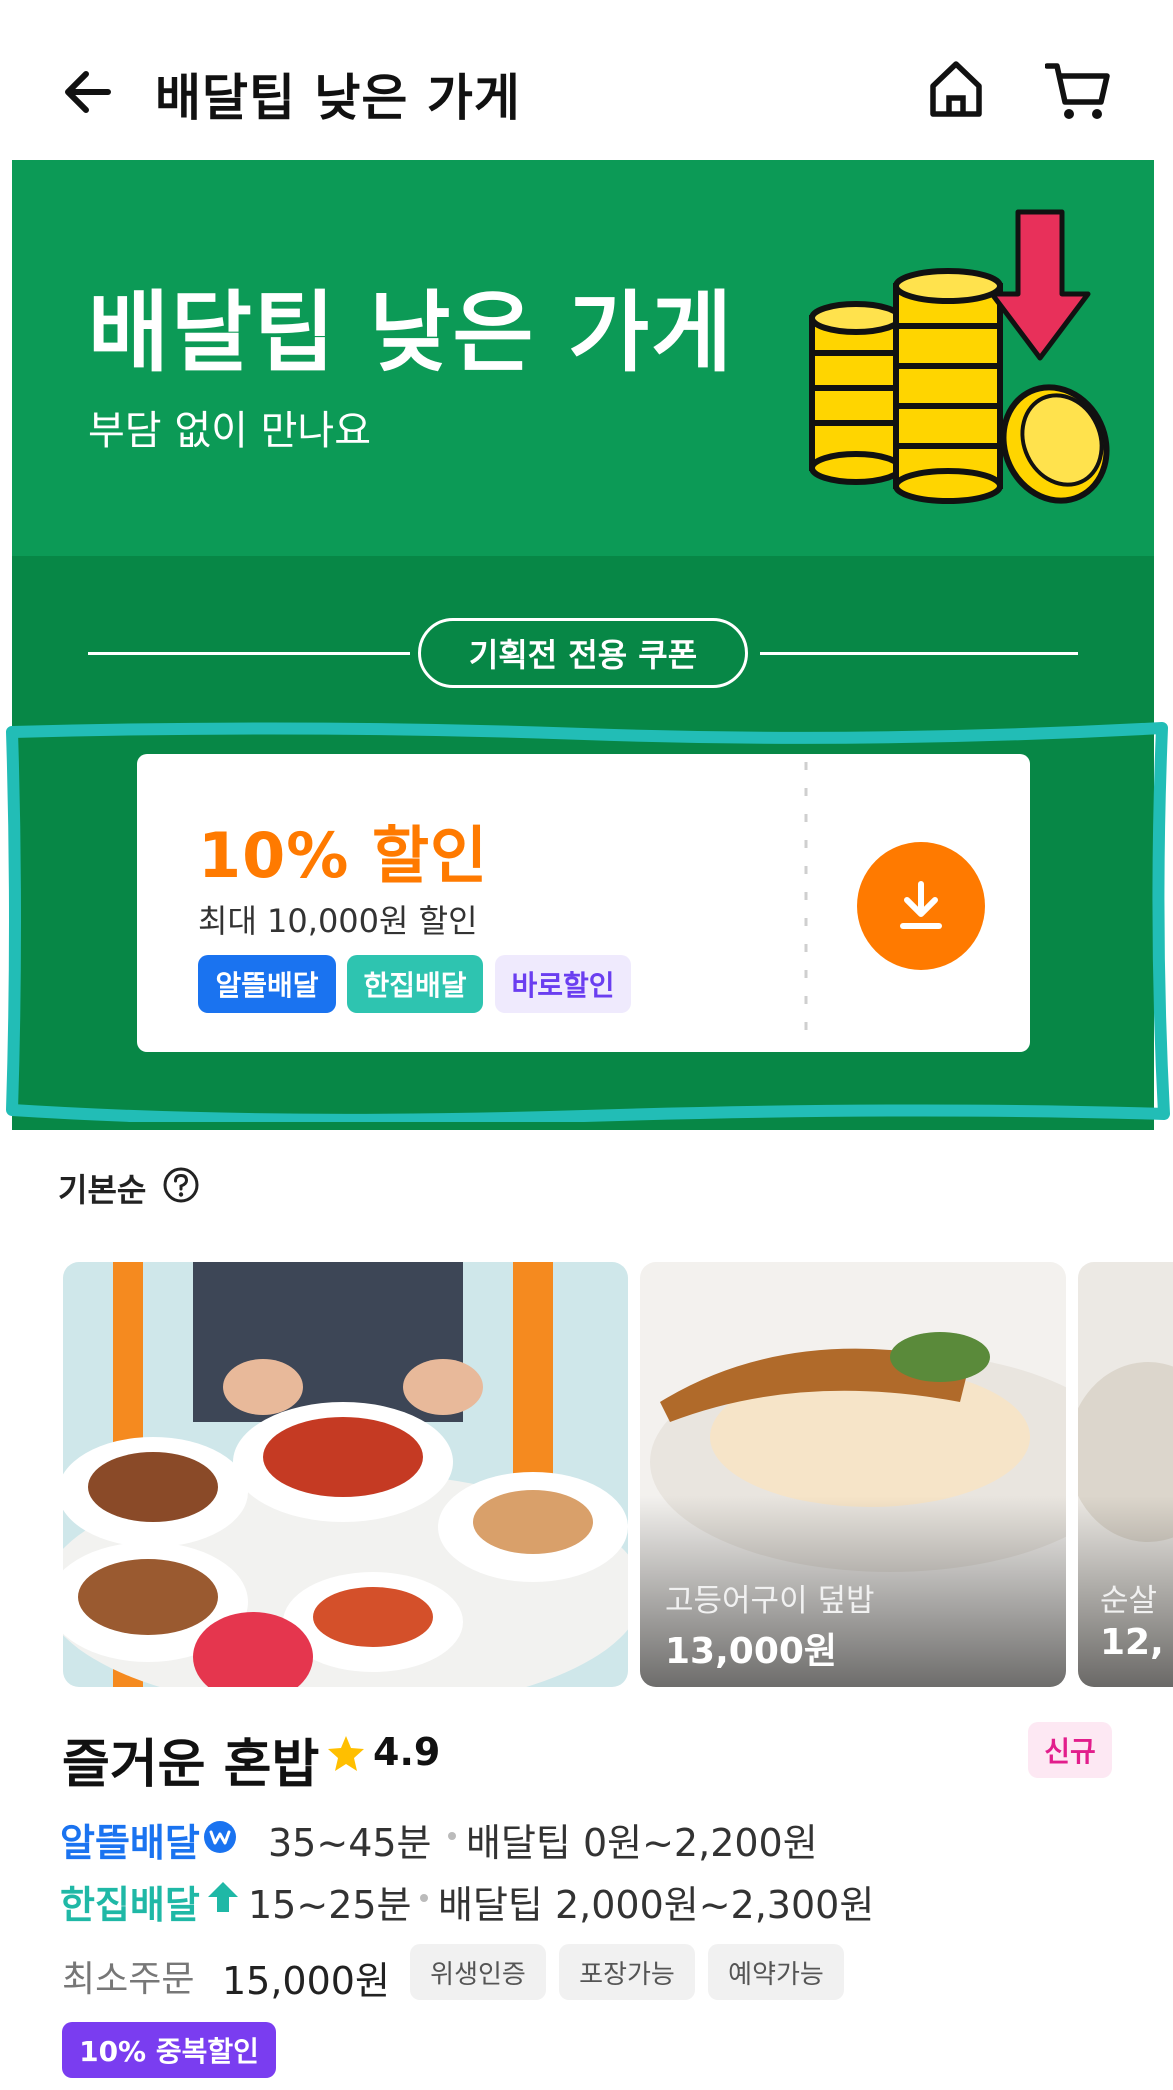 The image size is (1173, 2090). Describe the element at coordinates (751, 1651) in the screenshot. I see `menu-item-price: 13,000원` at that location.